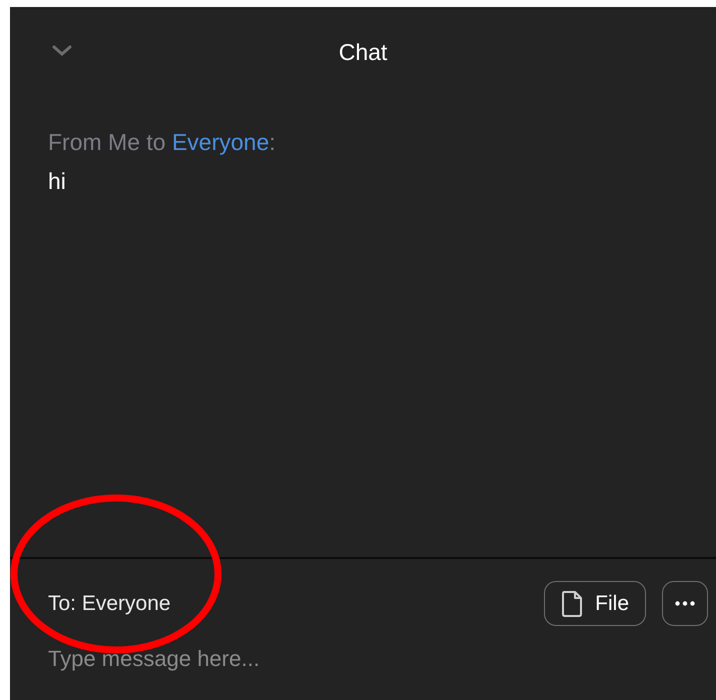 This screenshot has width=716, height=700. I want to click on more-button, so click(685, 603).